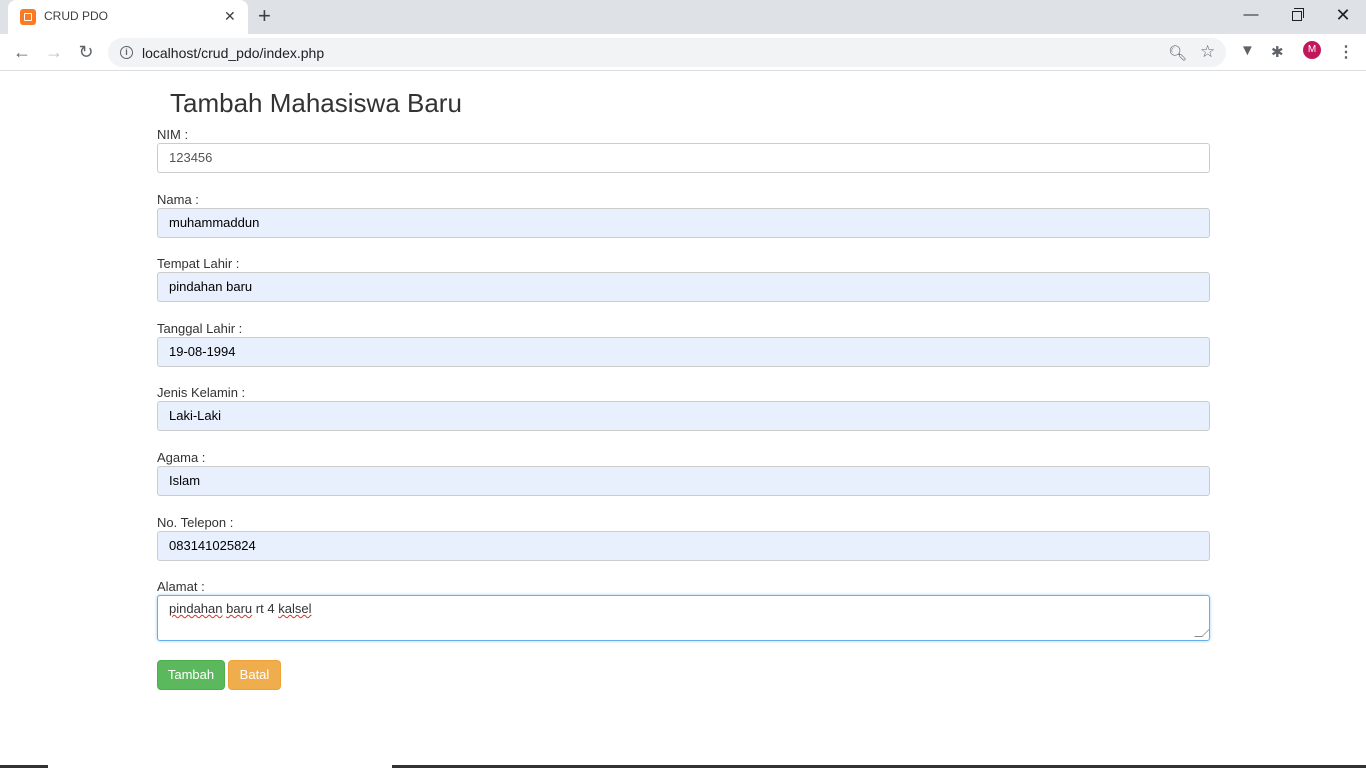 The width and height of the screenshot is (1366, 768). What do you see at coordinates (1202, 633) in the screenshot?
I see `resize-handle-icon` at bounding box center [1202, 633].